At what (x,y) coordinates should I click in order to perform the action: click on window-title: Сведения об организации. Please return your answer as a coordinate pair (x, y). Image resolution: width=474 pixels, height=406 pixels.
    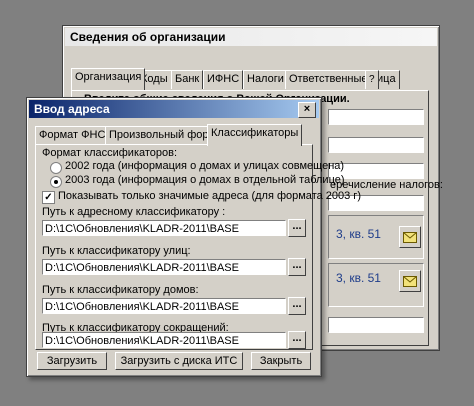
    Looking at the image, I should click on (251, 37).